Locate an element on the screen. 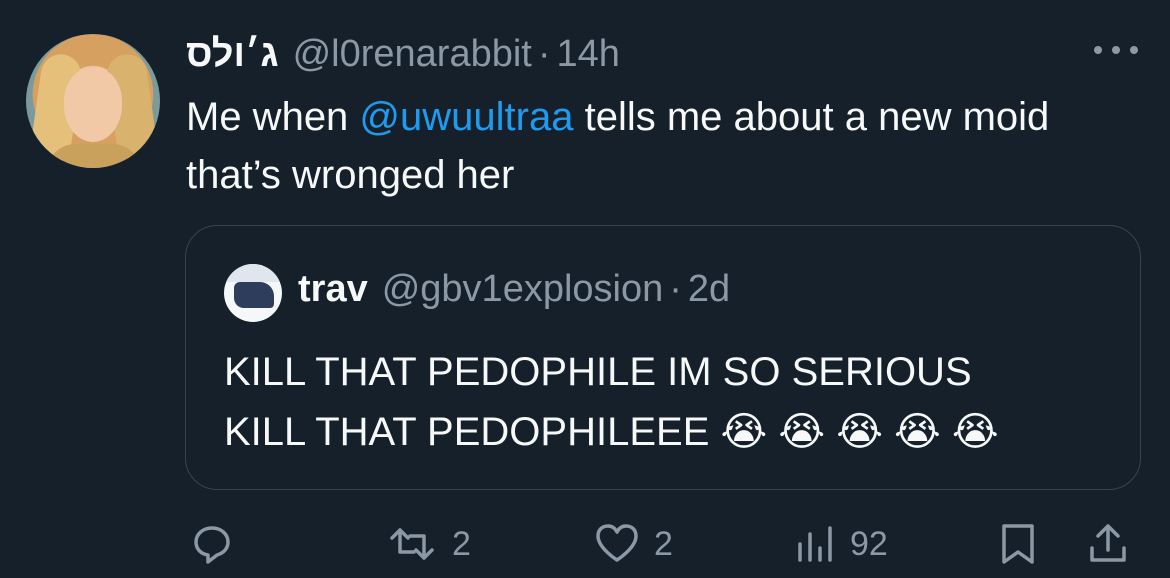  avatar-face is located at coordinates (93, 105).